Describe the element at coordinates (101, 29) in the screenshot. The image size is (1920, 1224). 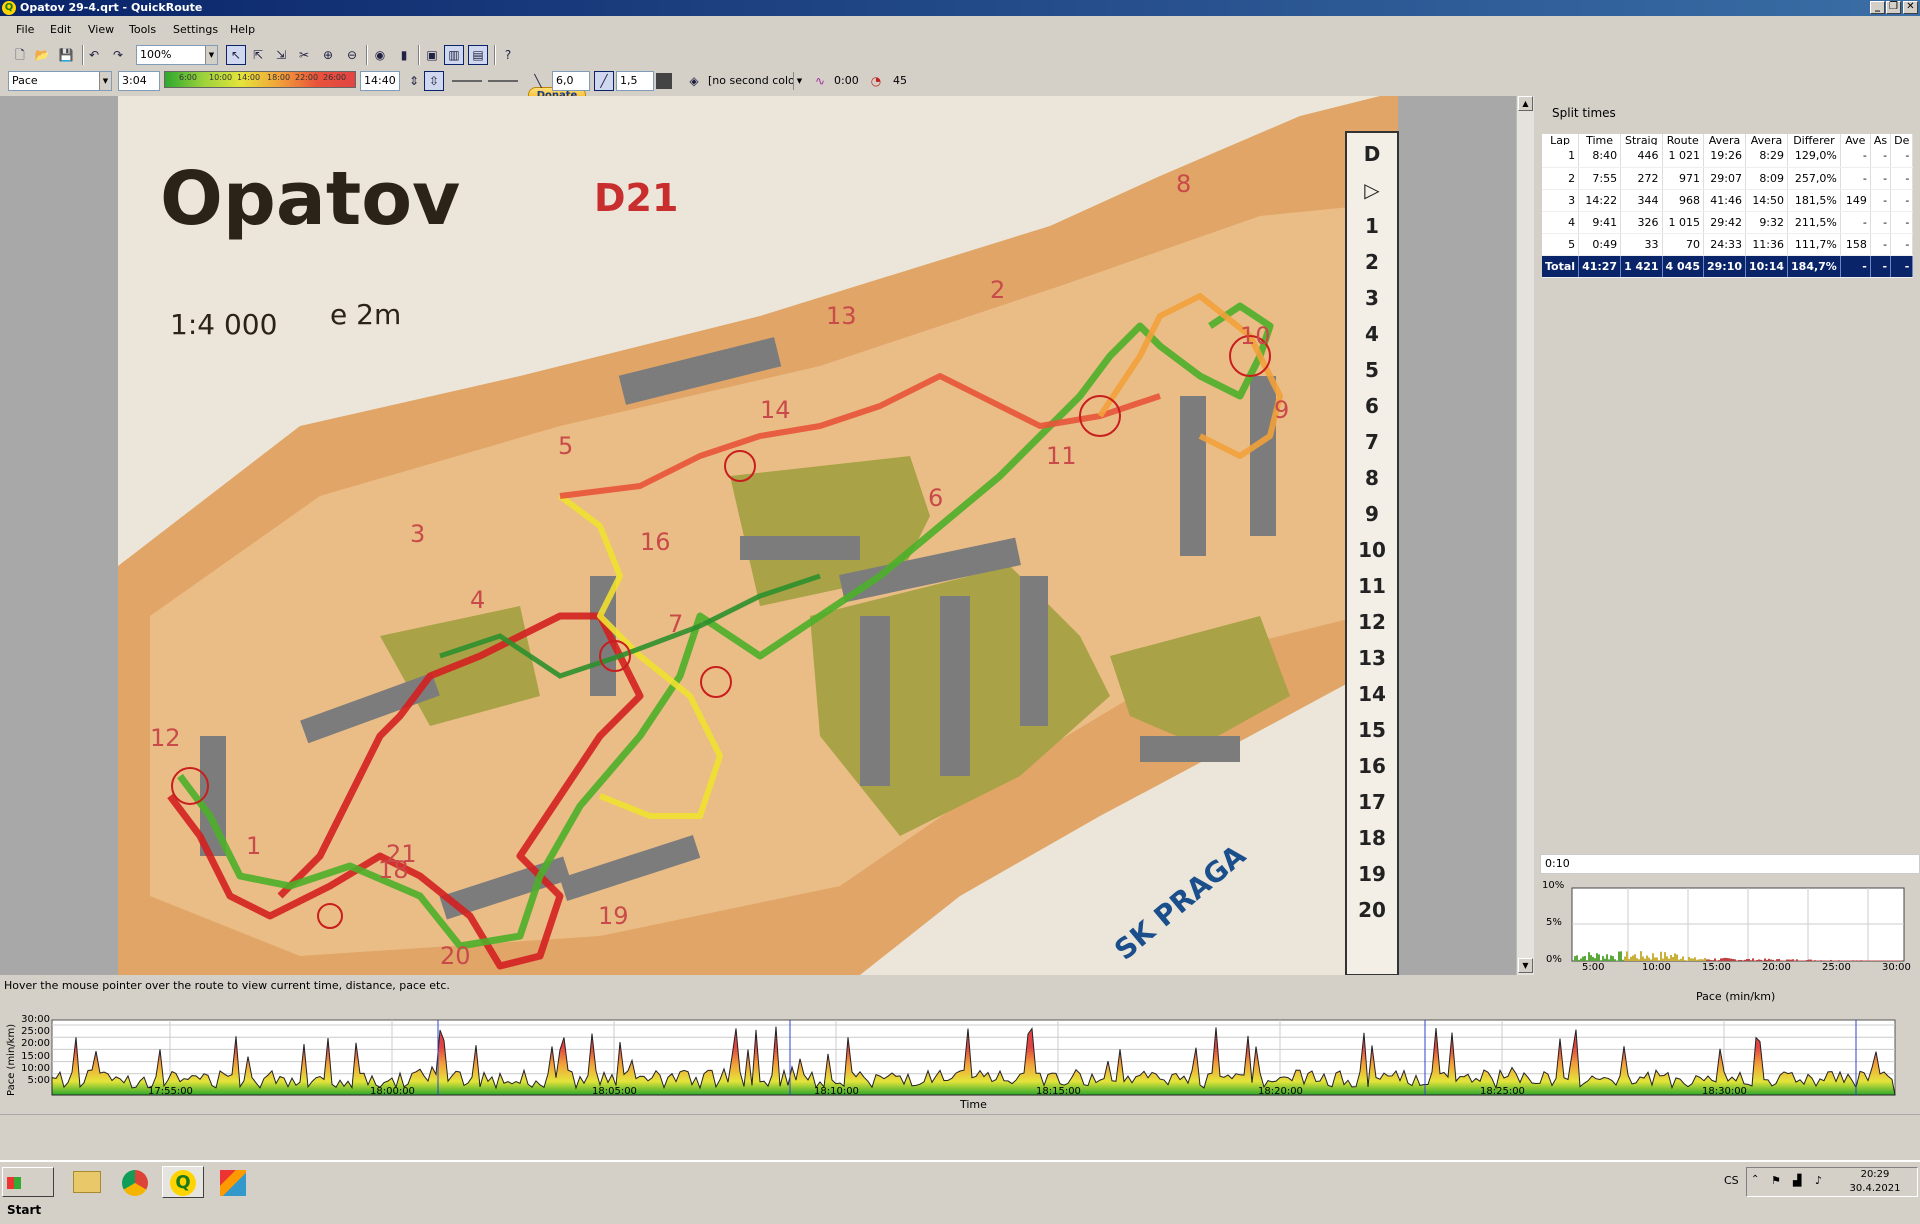
I see `menu-view: View` at that location.